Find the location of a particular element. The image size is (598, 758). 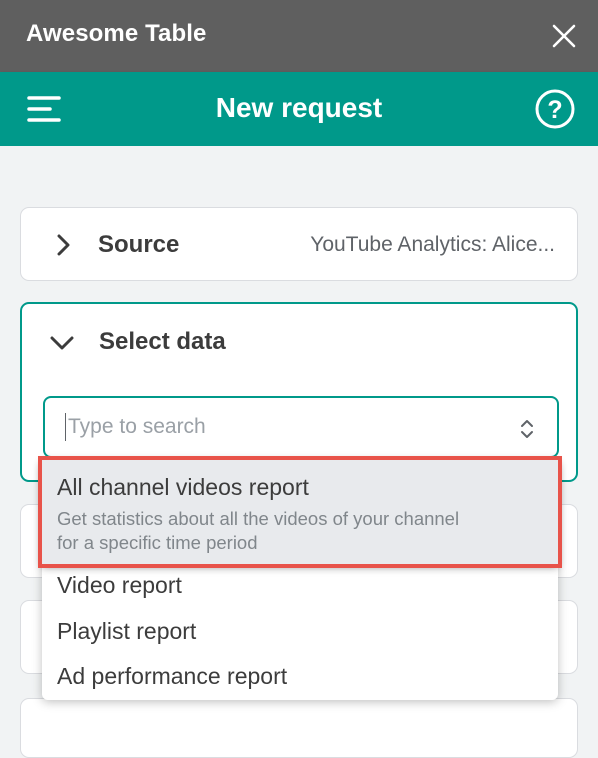

sort-arrows-icon is located at coordinates (527, 429).